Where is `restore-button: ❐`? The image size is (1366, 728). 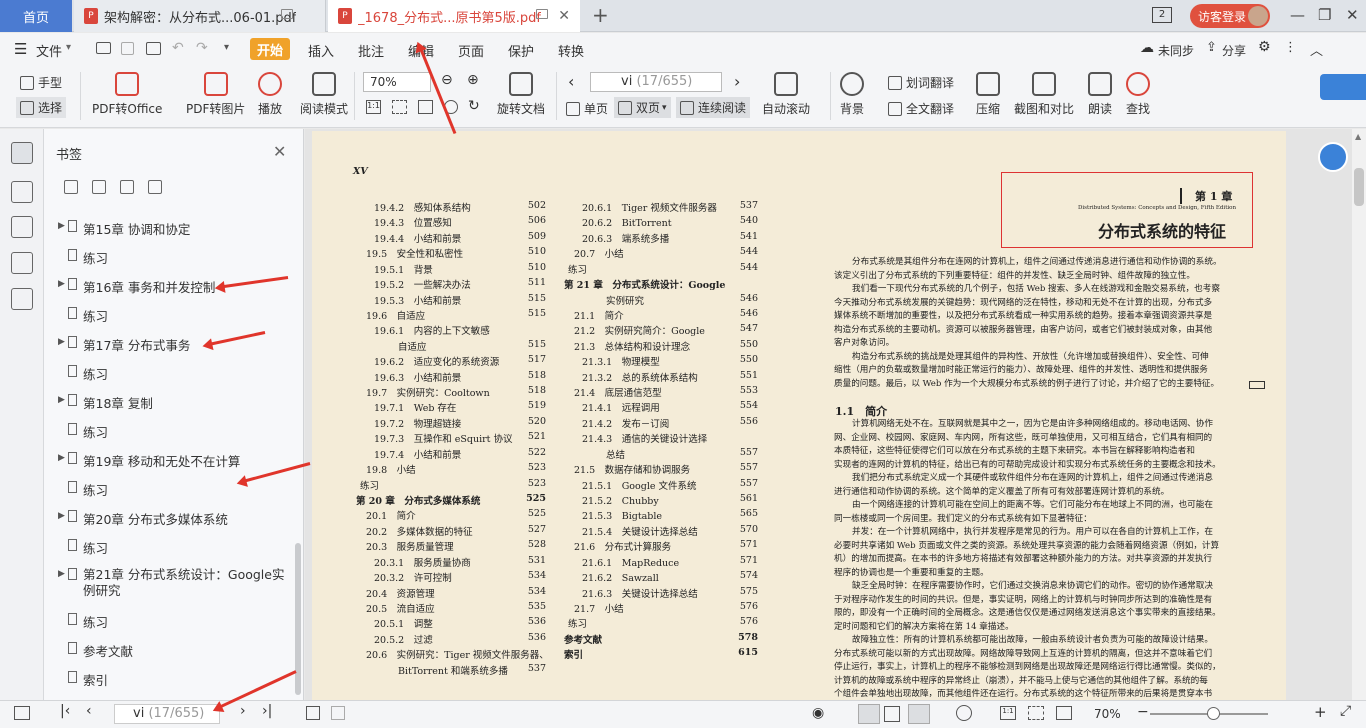 restore-button: ❐ is located at coordinates (1324, 15).